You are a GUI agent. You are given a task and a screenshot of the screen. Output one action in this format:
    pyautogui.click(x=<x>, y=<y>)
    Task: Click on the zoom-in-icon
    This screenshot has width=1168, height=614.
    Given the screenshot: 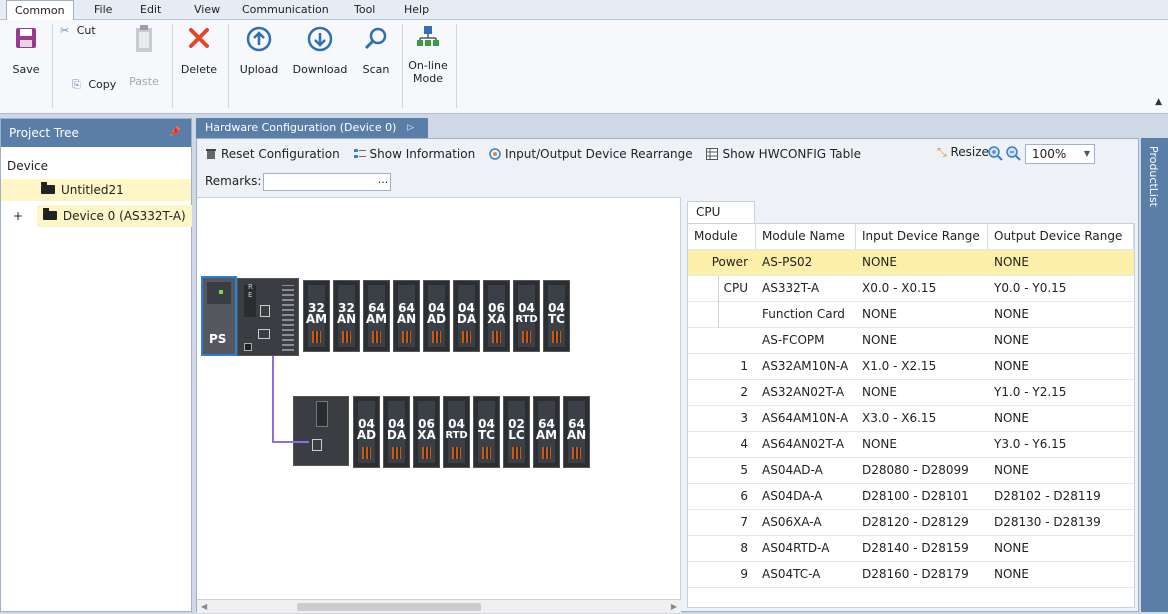 What is the action you would take?
    pyautogui.click(x=995, y=153)
    